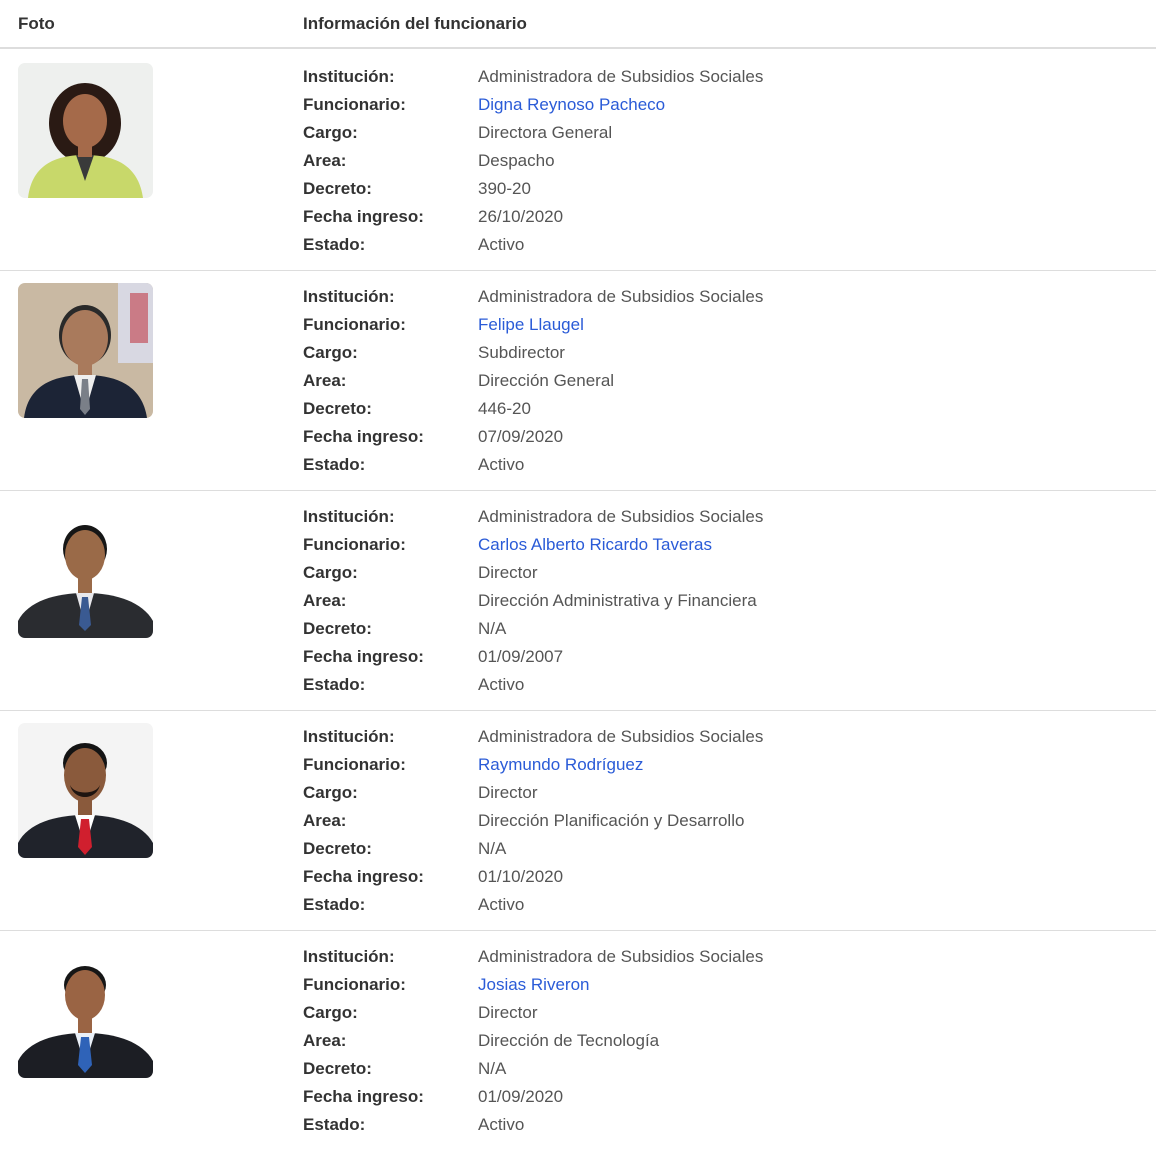  What do you see at coordinates (429, 160) in the screenshot?
I see `field-area: Area: Despacho` at bounding box center [429, 160].